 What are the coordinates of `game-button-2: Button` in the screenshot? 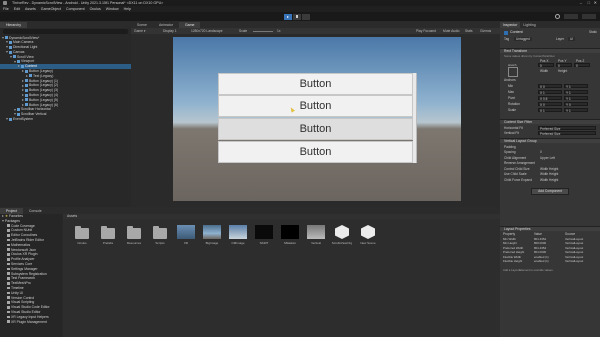 It's located at (315, 106).